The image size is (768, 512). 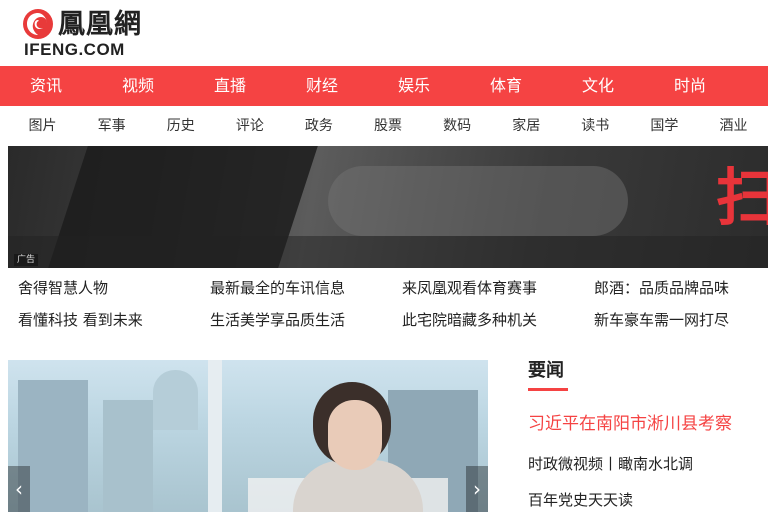 I want to click on promo-link: 新车豪车需一网打尽, so click(x=681, y=322).